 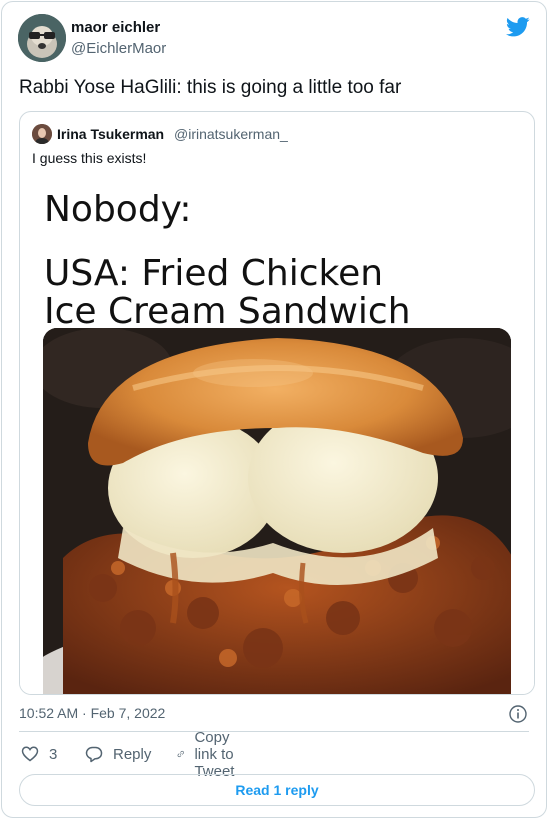 I want to click on quoted-tweet-text: I guess this exists!, so click(x=89, y=158).